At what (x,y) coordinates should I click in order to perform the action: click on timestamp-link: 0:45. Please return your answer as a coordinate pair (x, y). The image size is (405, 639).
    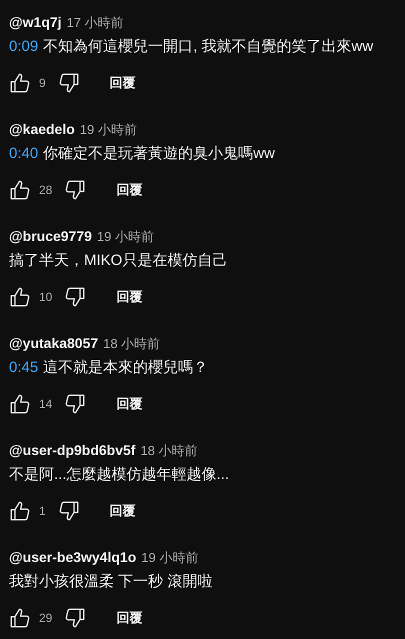
    Looking at the image, I should click on (23, 368).